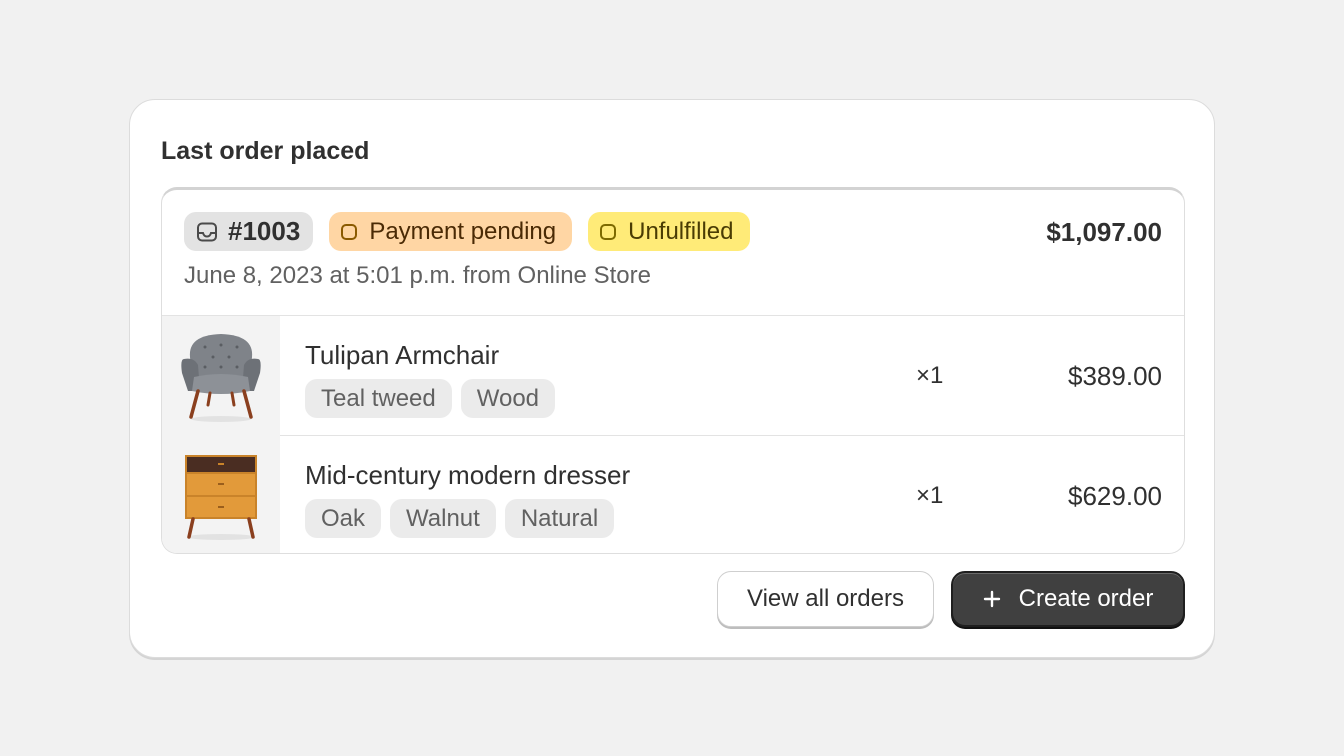 The width and height of the screenshot is (1344, 756). I want to click on variant-tags: Oak Walnut Natural, so click(460, 518).